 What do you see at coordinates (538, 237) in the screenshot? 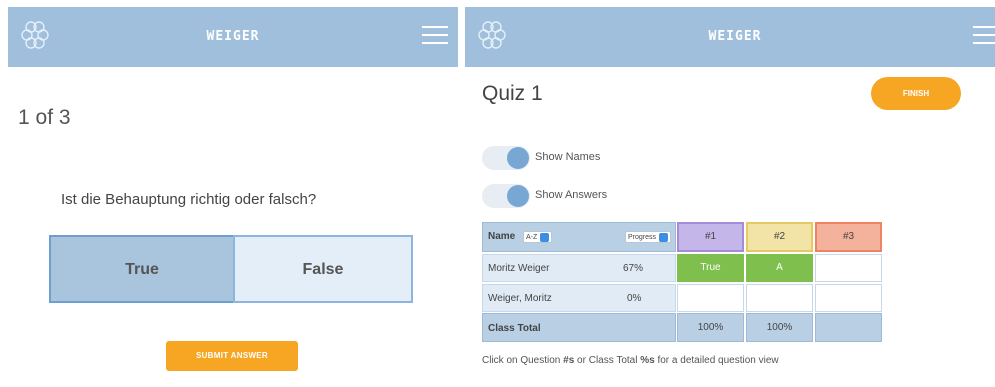
I see `sort-select: A-Z` at bounding box center [538, 237].